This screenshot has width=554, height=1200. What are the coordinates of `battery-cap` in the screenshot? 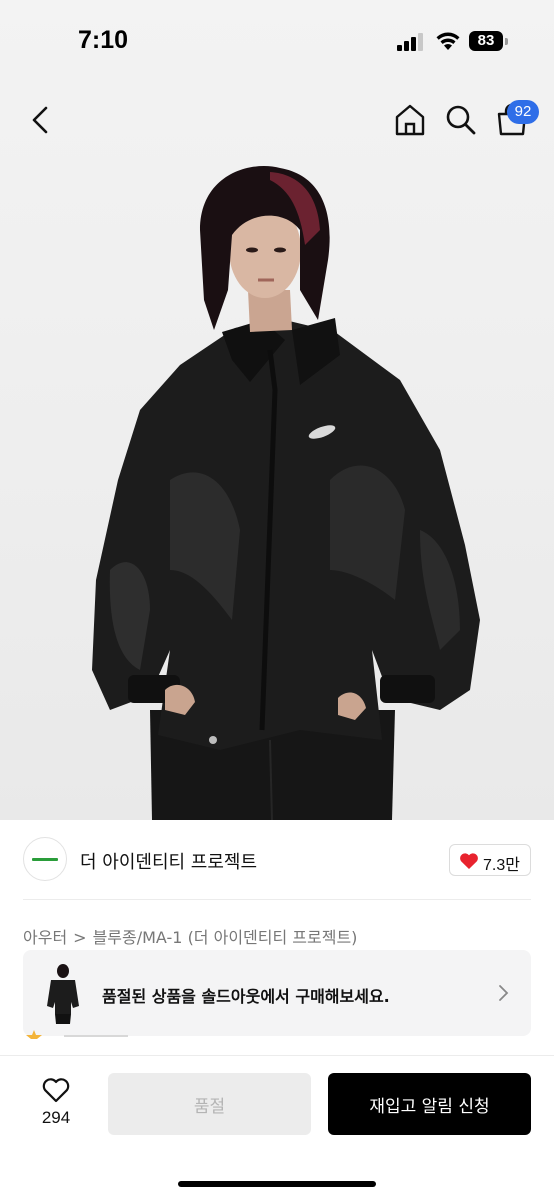 It's located at (506, 41).